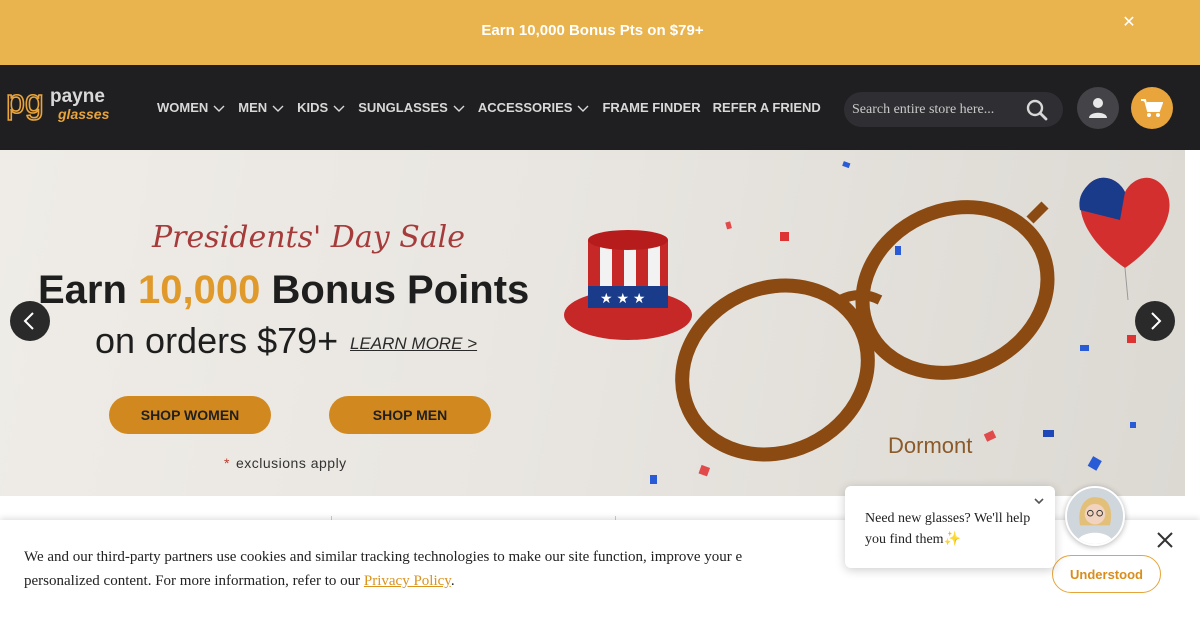  What do you see at coordinates (410, 415) in the screenshot?
I see `shop-men-button: SHOP MEN` at bounding box center [410, 415].